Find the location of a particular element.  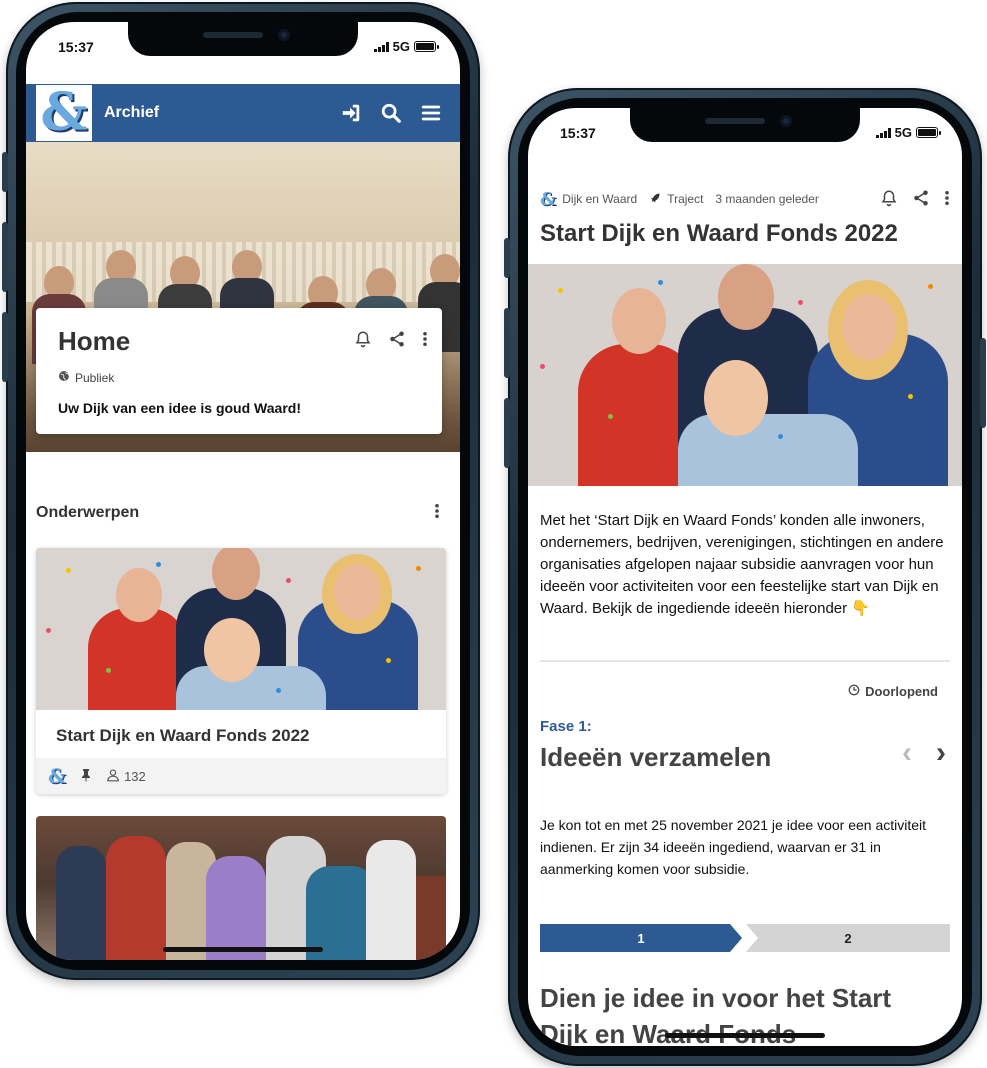

status-badge: Doorlopend is located at coordinates (893, 691).